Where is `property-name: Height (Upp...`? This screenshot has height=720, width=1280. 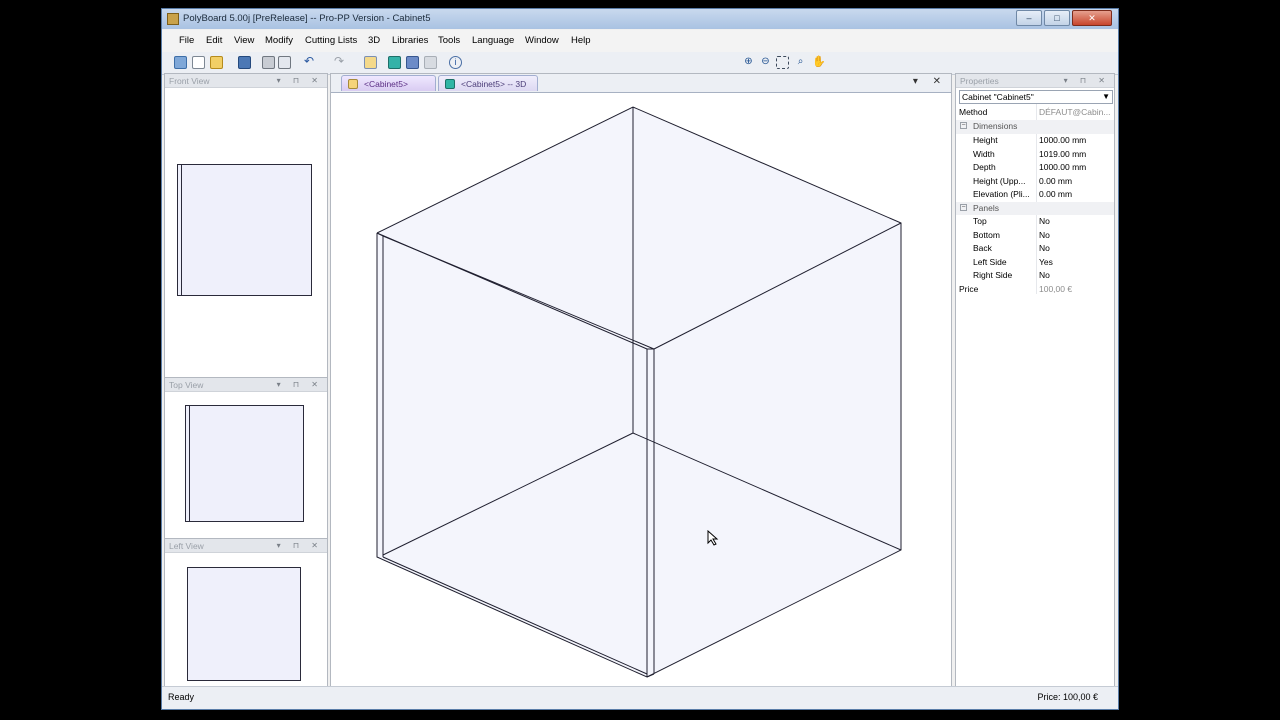
property-name: Height (Upp... is located at coordinates (999, 180).